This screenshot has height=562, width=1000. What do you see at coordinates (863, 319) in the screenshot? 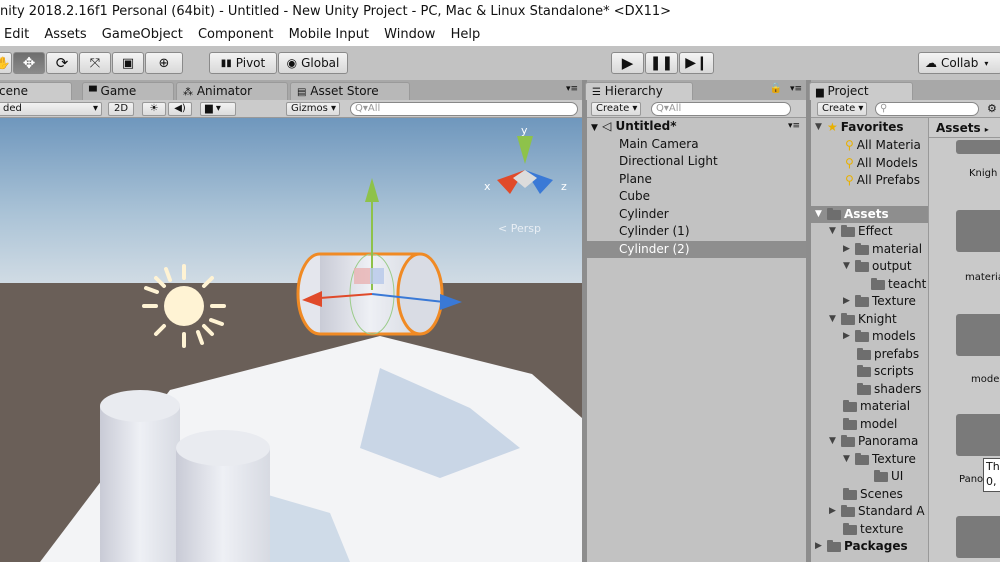
I see `tree-item: ▼ Knight` at bounding box center [863, 319].